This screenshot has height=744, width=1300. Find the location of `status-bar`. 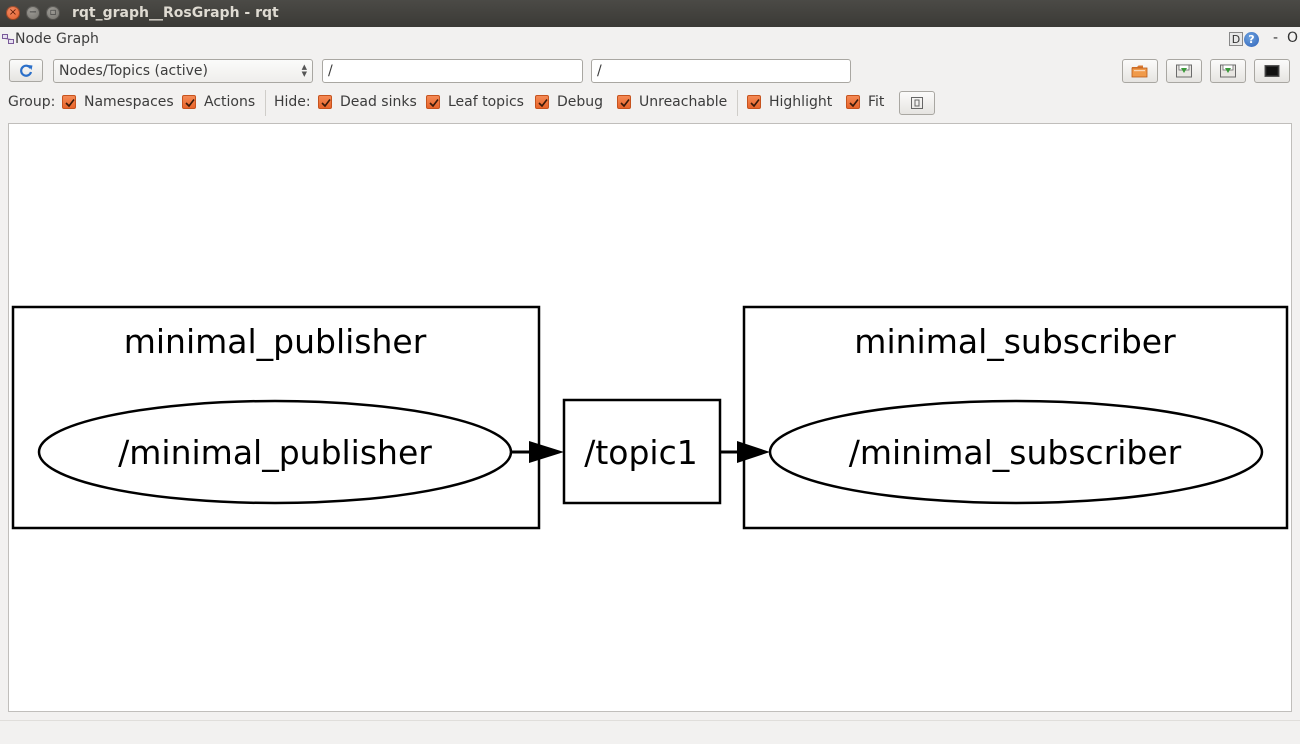

status-bar is located at coordinates (650, 732).